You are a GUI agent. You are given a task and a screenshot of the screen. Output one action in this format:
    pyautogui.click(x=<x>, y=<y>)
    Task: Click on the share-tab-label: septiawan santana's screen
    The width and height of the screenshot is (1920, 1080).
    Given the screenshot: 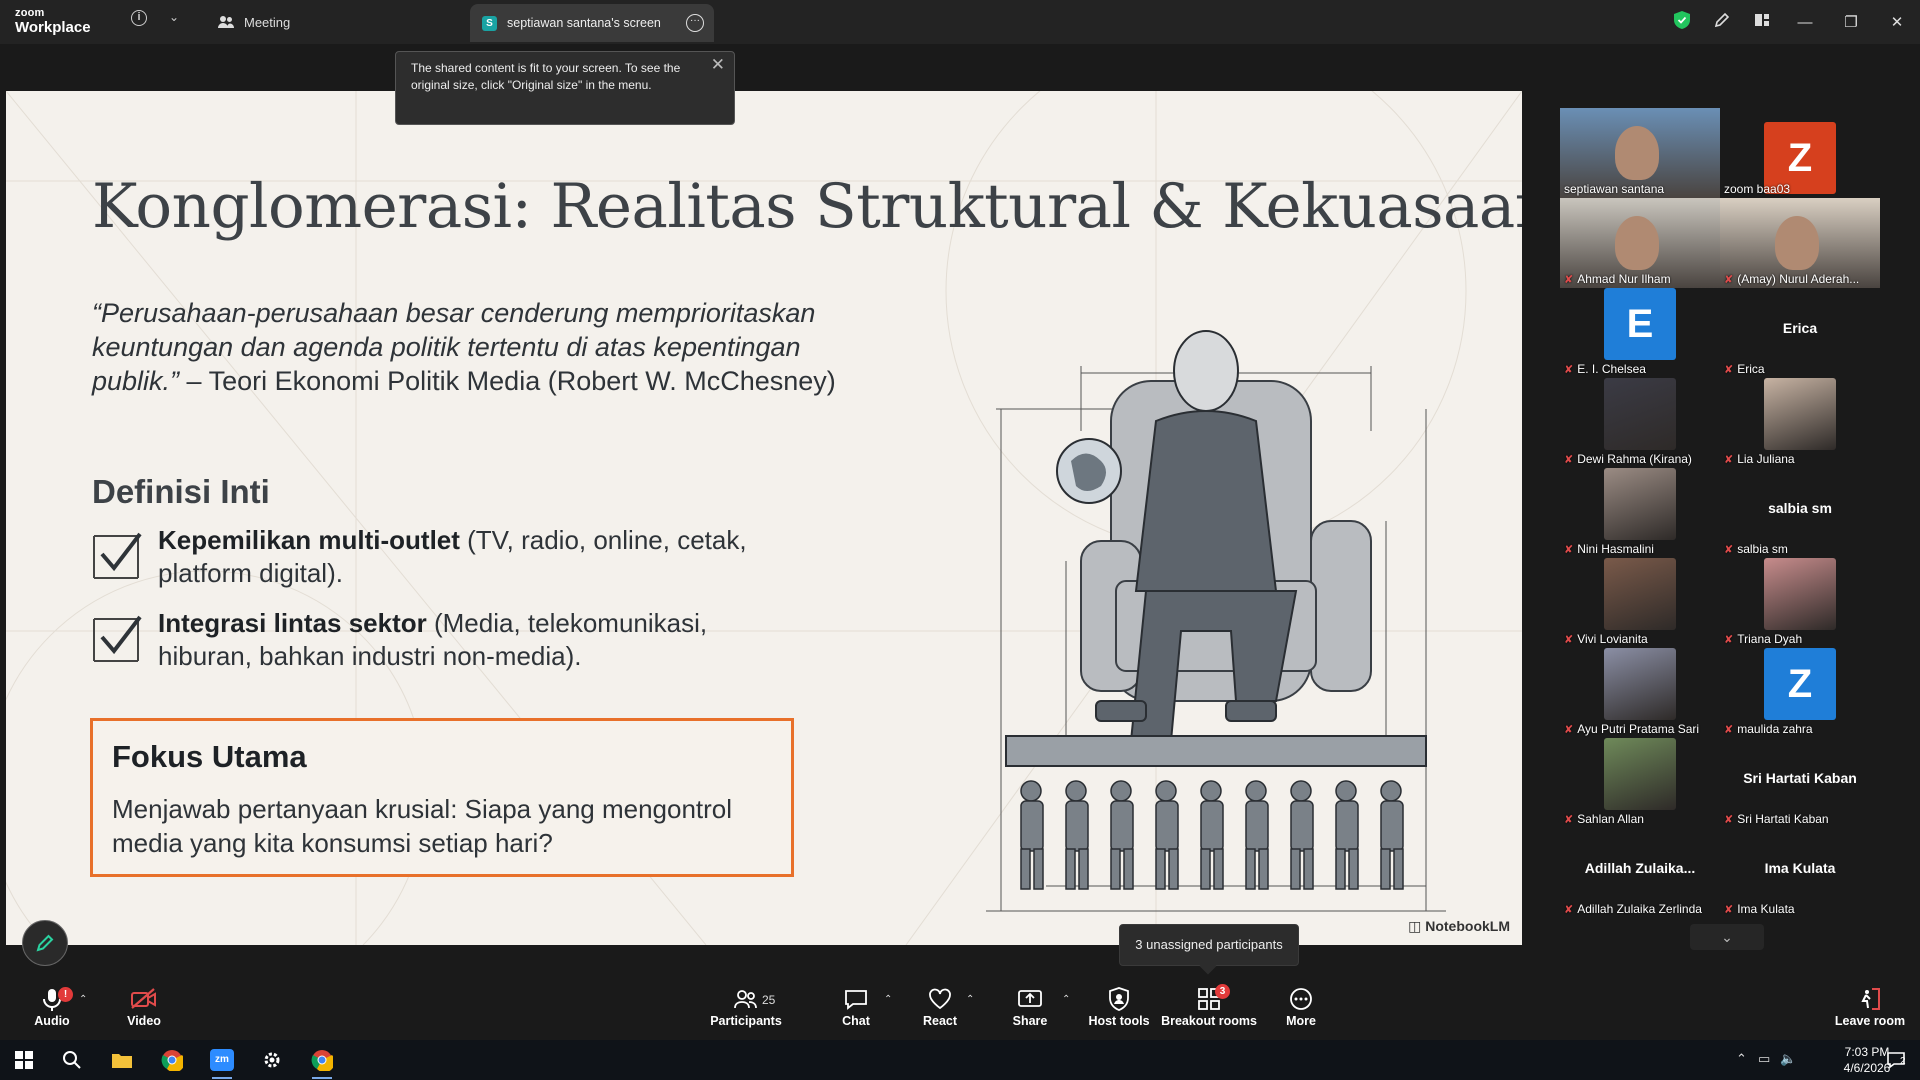 What is the action you would take?
    pyautogui.click(x=584, y=23)
    